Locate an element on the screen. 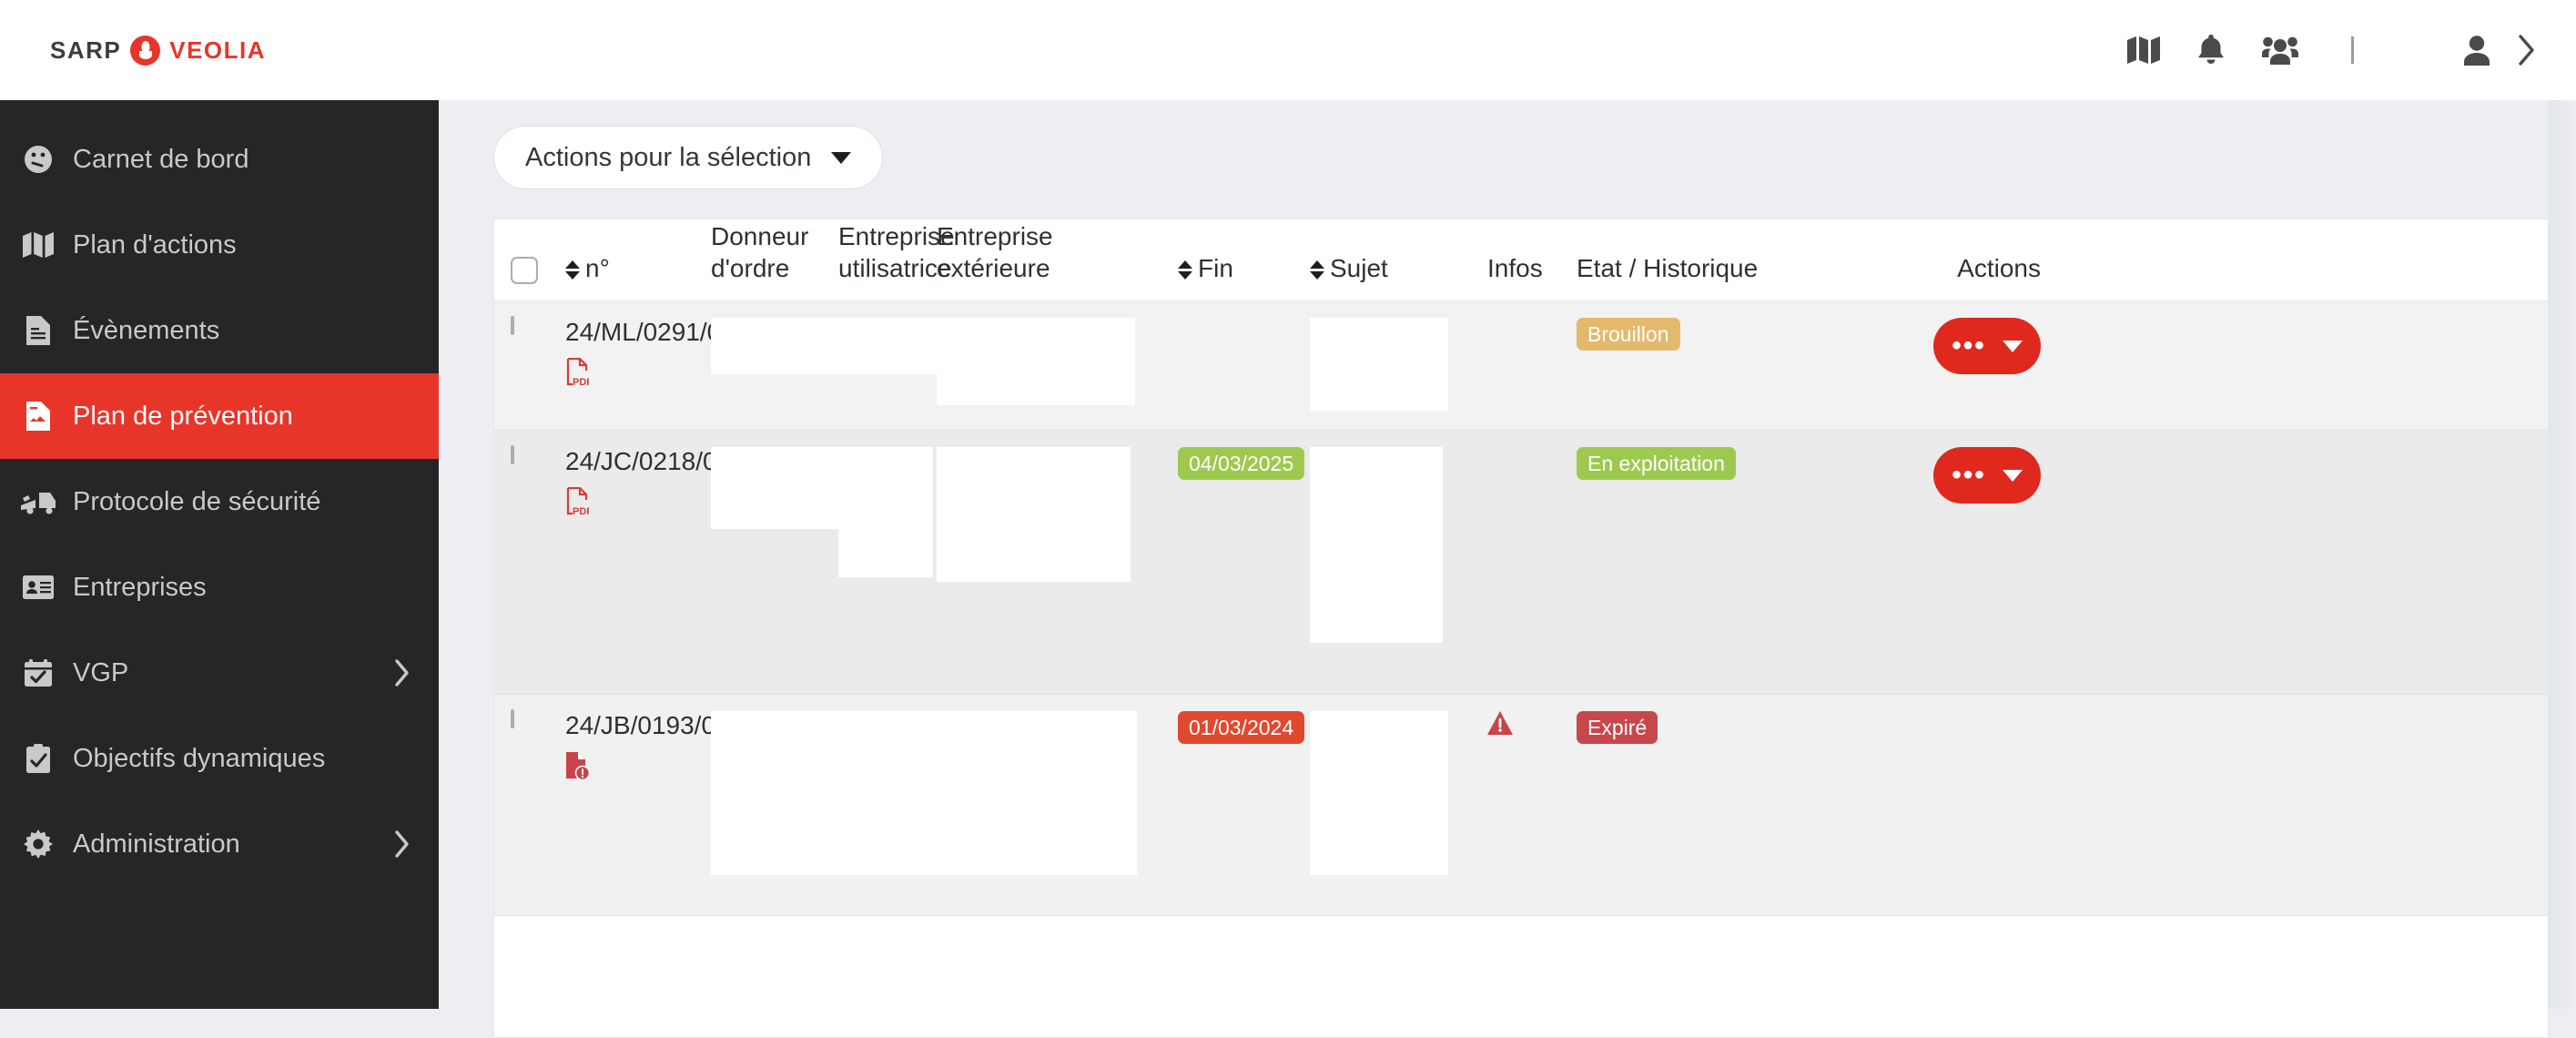 Image resolution: width=2576 pixels, height=1038 pixels. map-icon is located at coordinates (2143, 50).